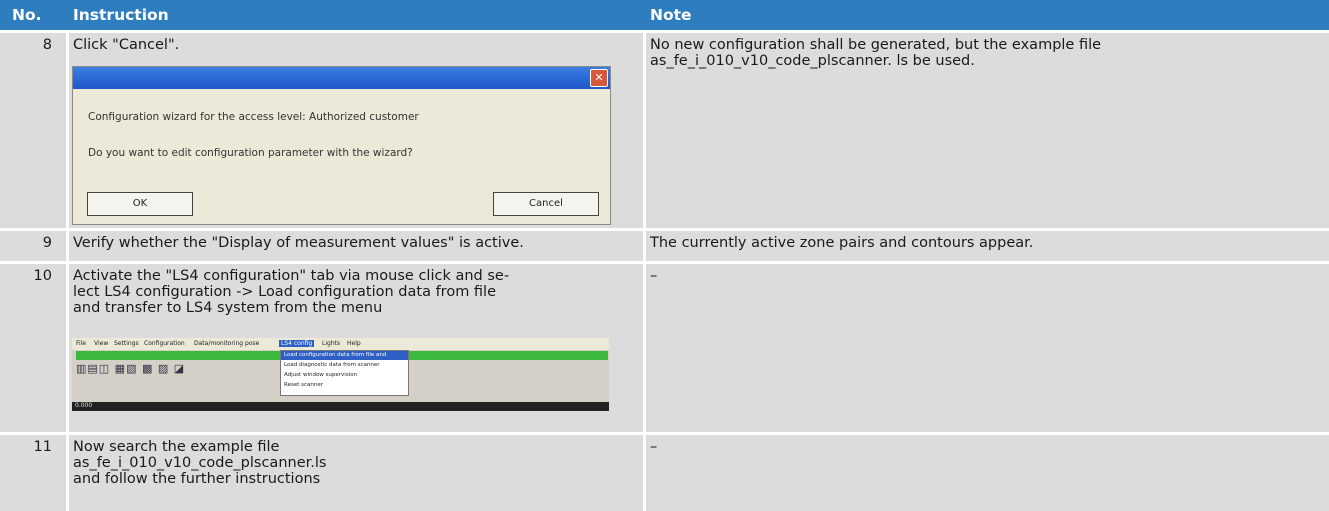  What do you see at coordinates (340, 406) in the screenshot?
I see `bottom-status-bar: 0.000` at bounding box center [340, 406].